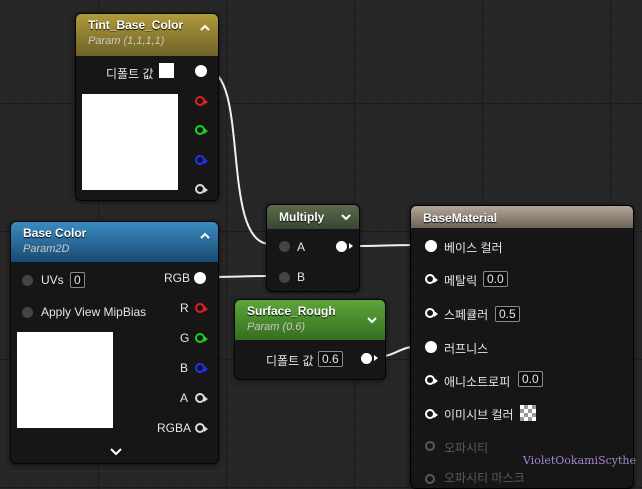  What do you see at coordinates (301, 247) in the screenshot?
I see `input-a-label: A` at bounding box center [301, 247].